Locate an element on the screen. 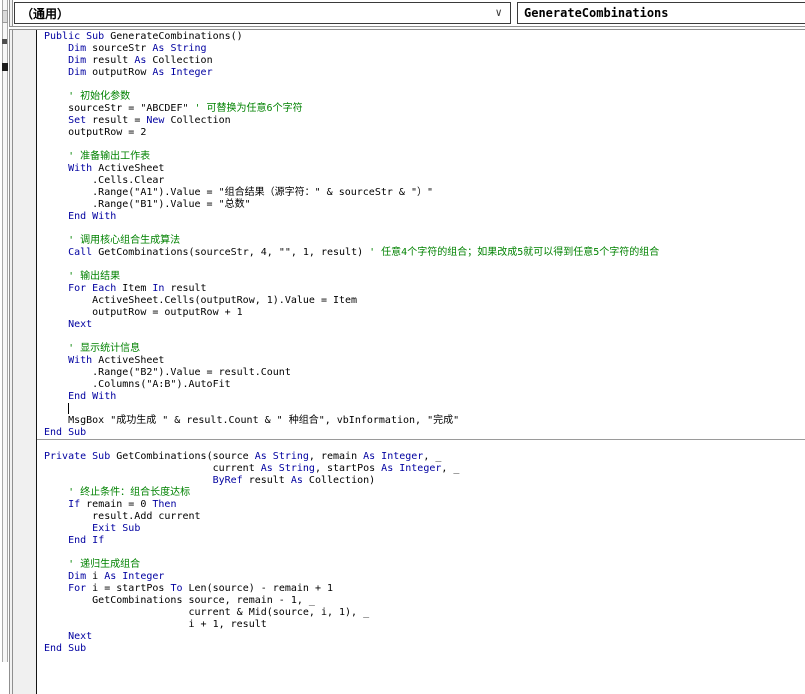  code-line: If remain = 0 Then is located at coordinates (421, 505).